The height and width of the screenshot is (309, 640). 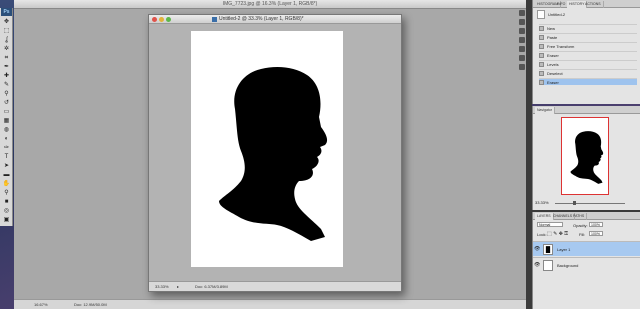 What do you see at coordinates (584, 15) in the screenshot?
I see `history-snapshot: Untitled-2` at bounding box center [584, 15].